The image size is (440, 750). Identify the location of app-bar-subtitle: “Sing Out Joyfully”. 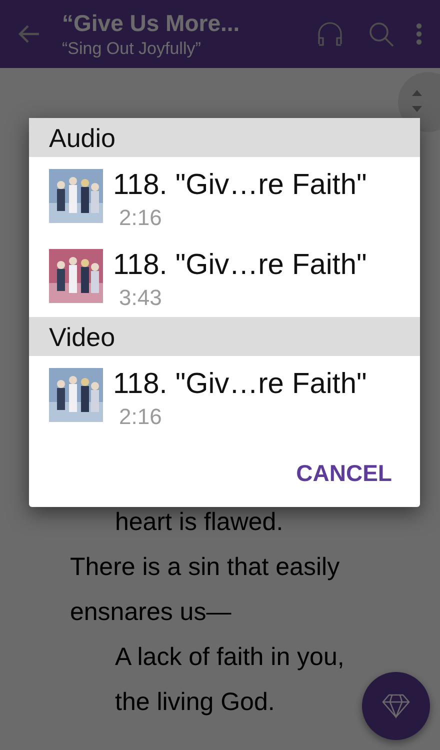
(132, 48).